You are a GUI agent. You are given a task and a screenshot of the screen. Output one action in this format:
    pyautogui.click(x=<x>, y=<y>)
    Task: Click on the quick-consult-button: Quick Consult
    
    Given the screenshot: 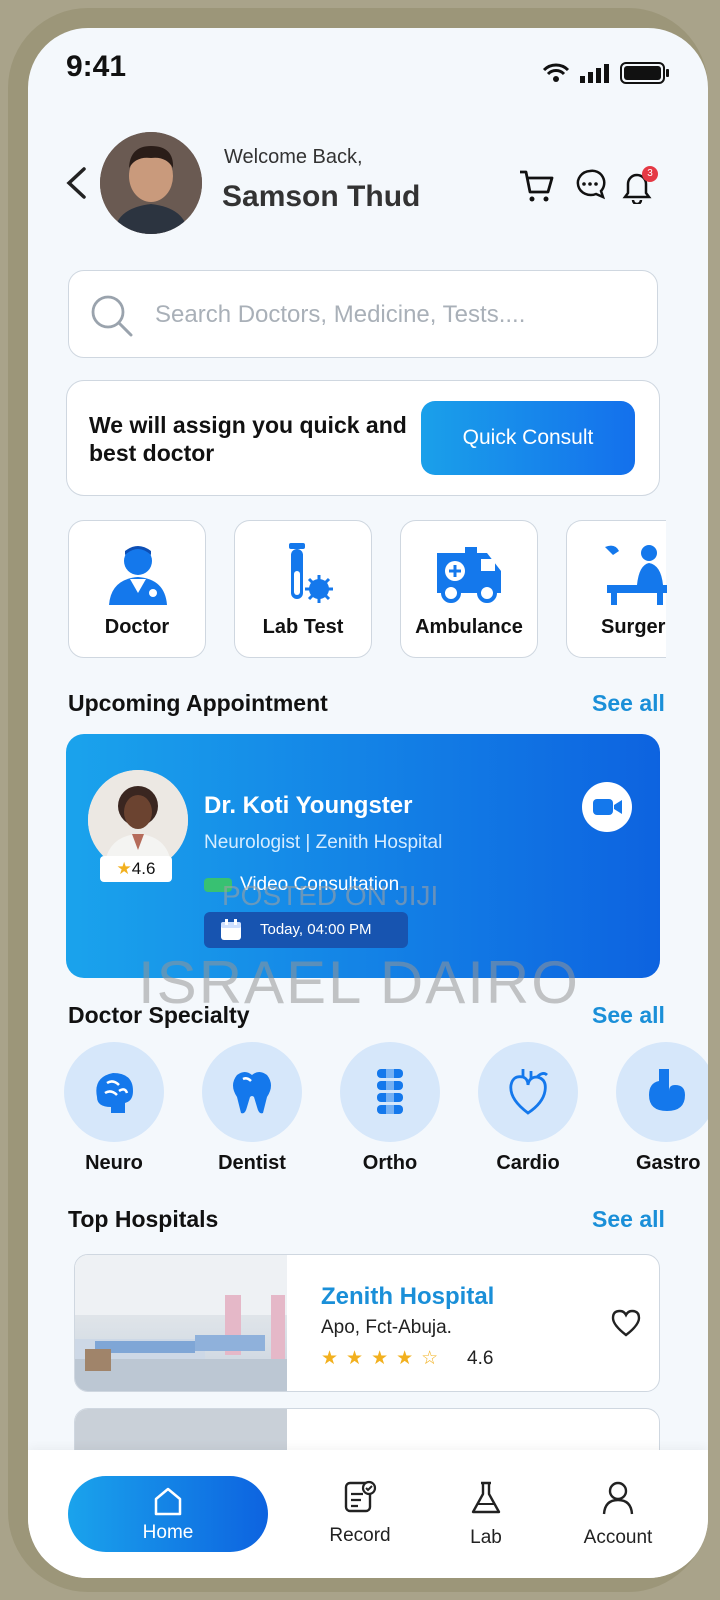 What is the action you would take?
    pyautogui.click(x=528, y=438)
    